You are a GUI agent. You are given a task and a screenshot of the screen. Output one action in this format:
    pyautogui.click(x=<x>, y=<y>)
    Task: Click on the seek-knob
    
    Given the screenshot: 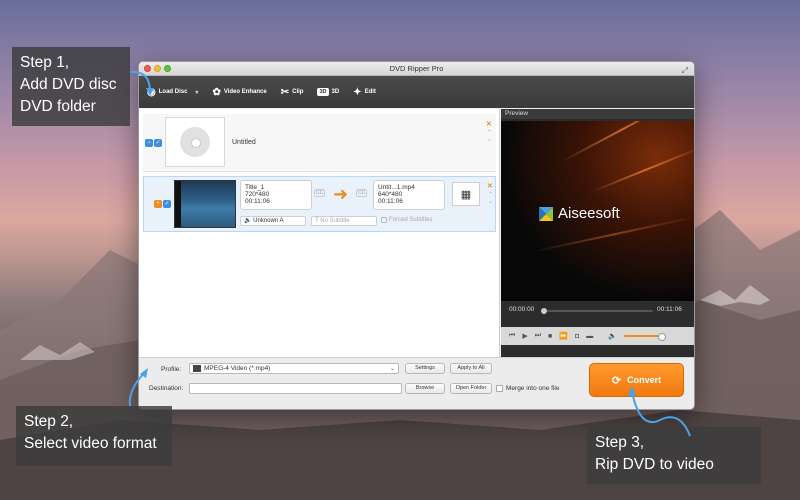 What is the action you would take?
    pyautogui.click(x=544, y=311)
    